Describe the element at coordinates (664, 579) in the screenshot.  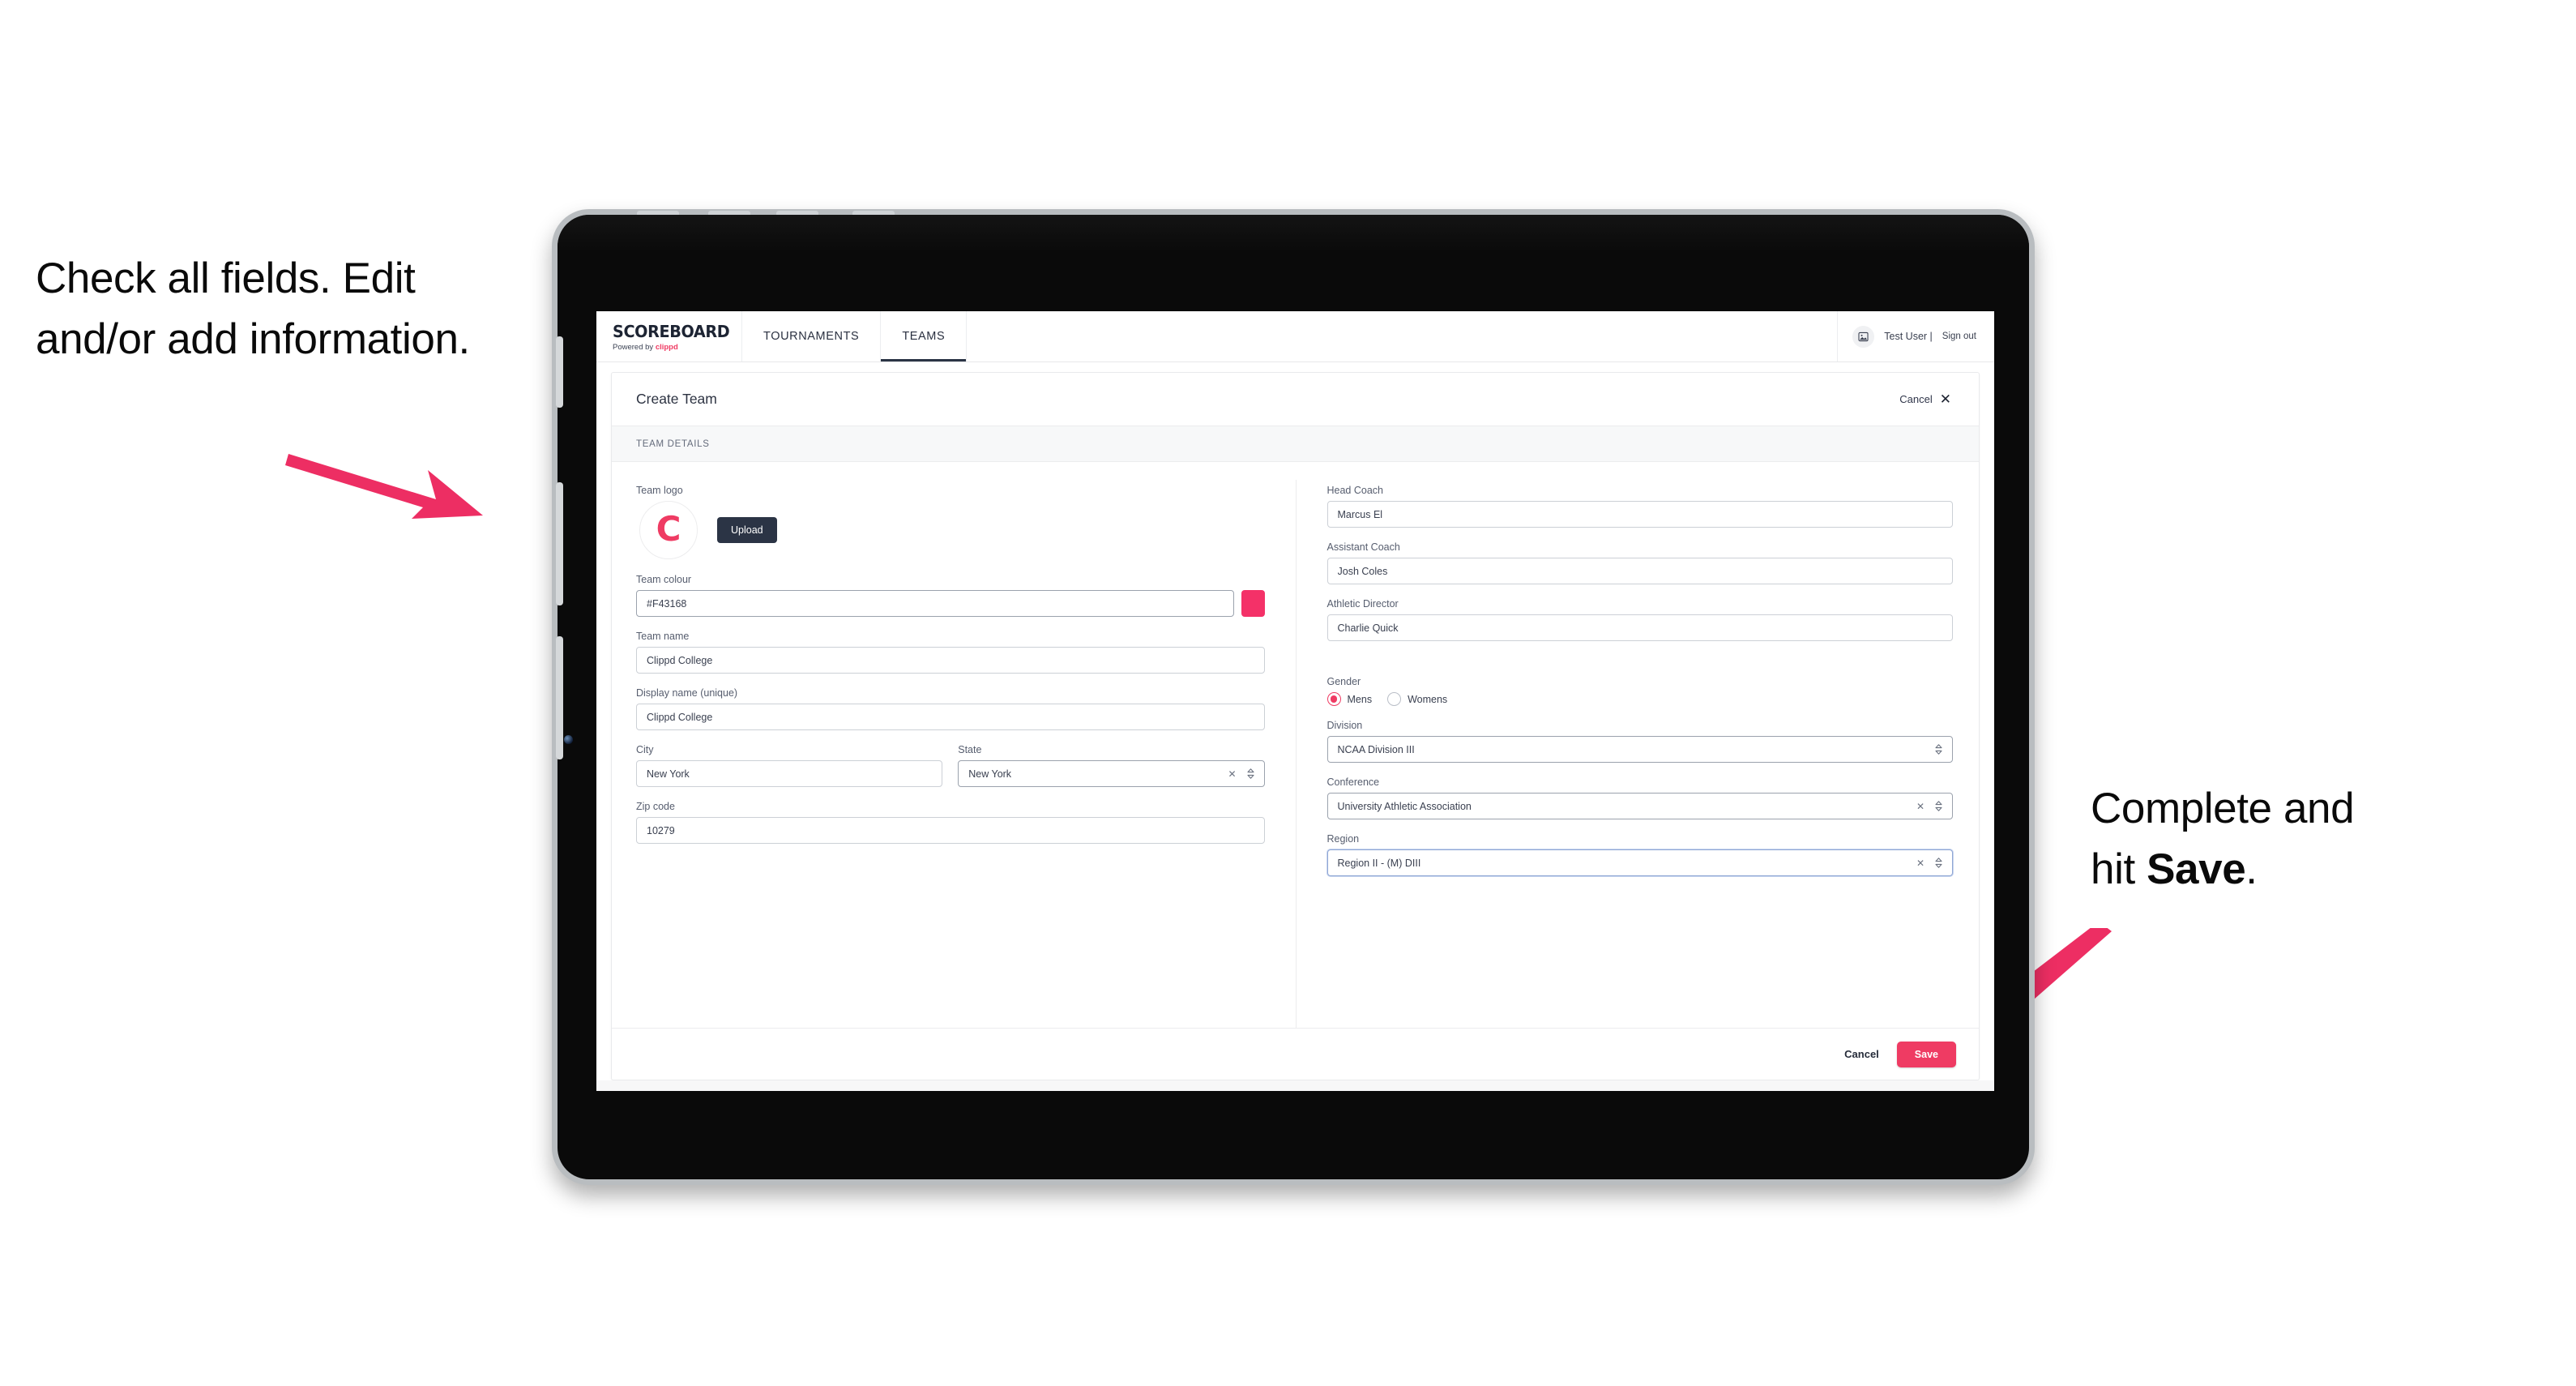
I see `team-colour-label: Team colour` at that location.